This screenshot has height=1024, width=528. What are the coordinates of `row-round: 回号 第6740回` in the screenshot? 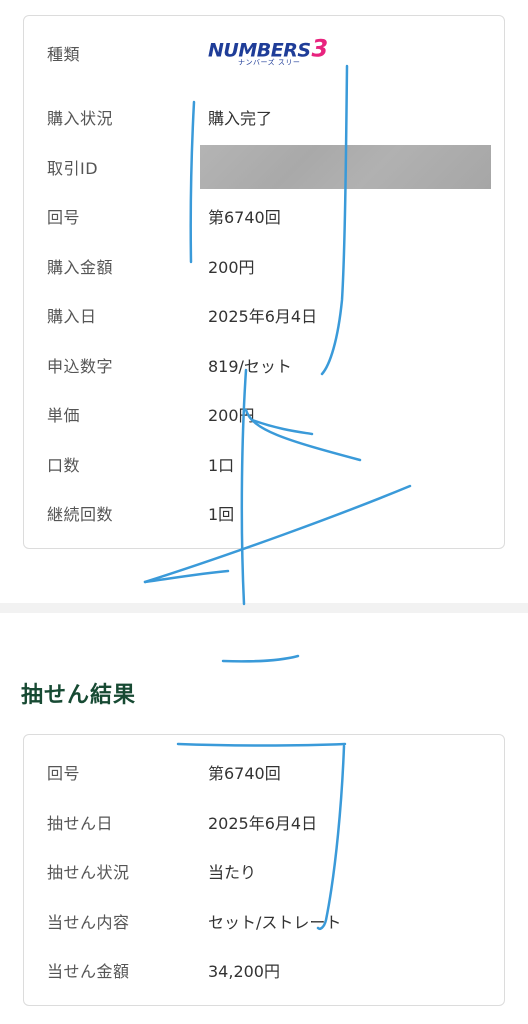 It's located at (264, 216).